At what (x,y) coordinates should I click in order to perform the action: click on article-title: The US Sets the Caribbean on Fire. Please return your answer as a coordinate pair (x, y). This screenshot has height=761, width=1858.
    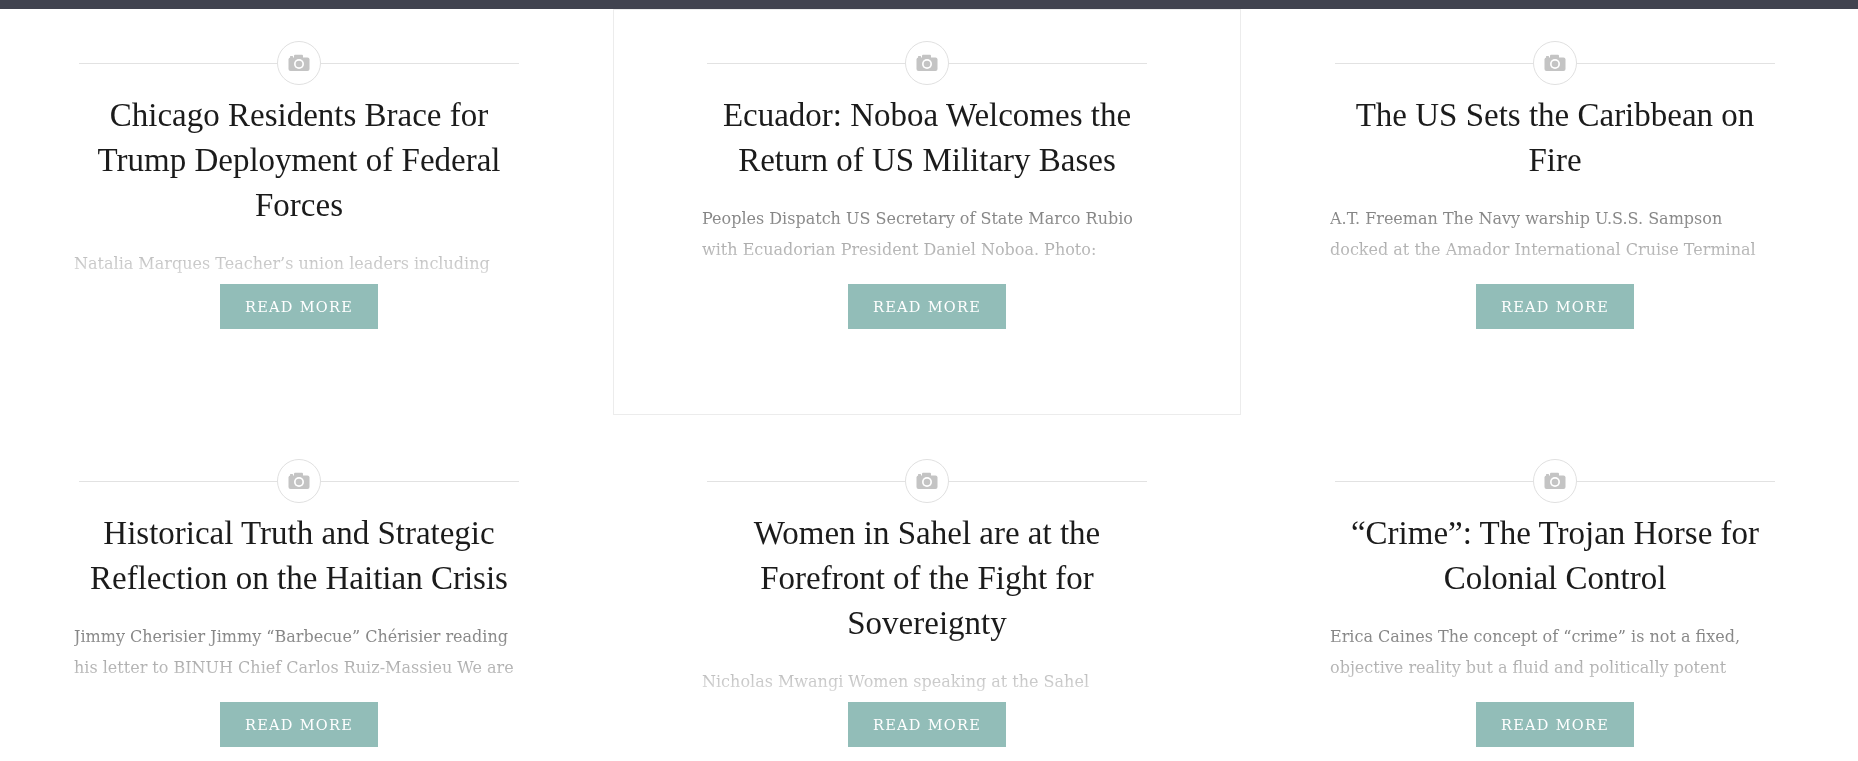
    Looking at the image, I should click on (1555, 138).